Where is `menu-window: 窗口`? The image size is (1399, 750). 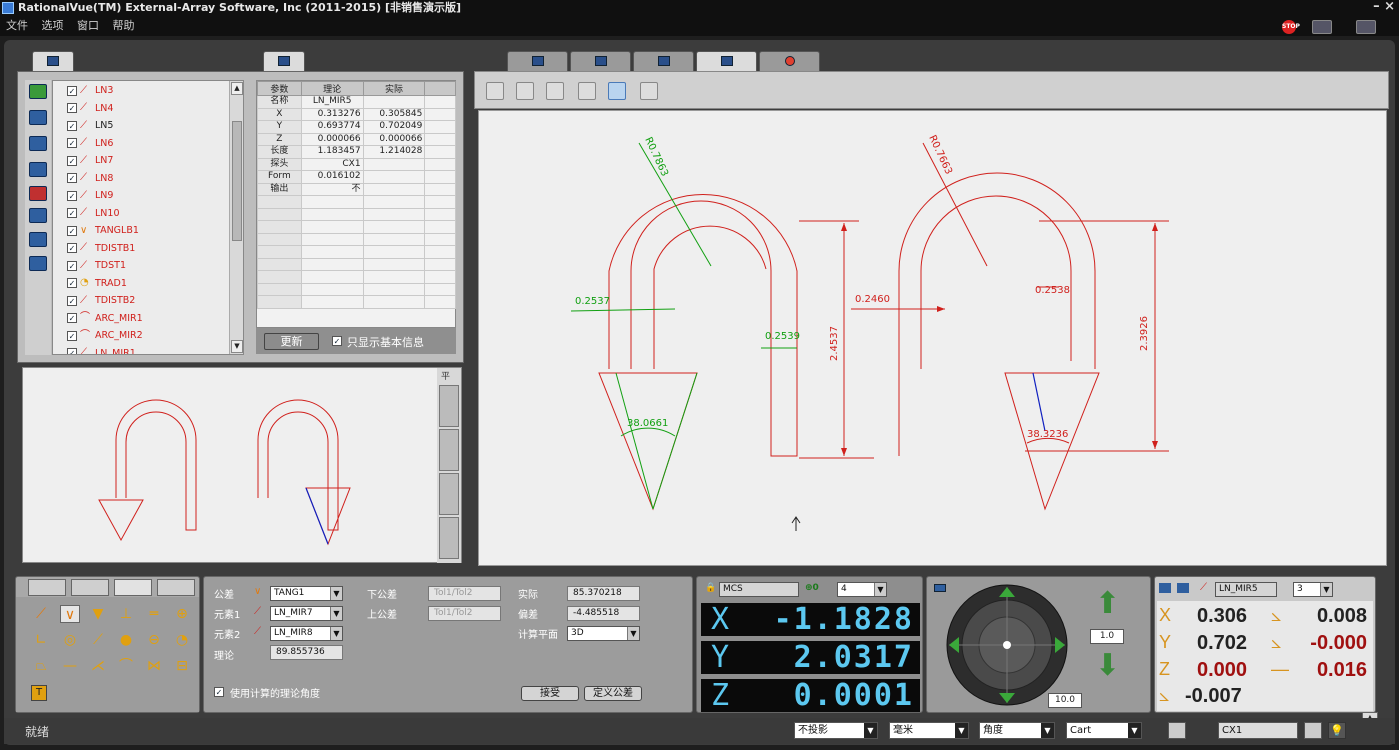
menu-window: 窗口 is located at coordinates (88, 26).